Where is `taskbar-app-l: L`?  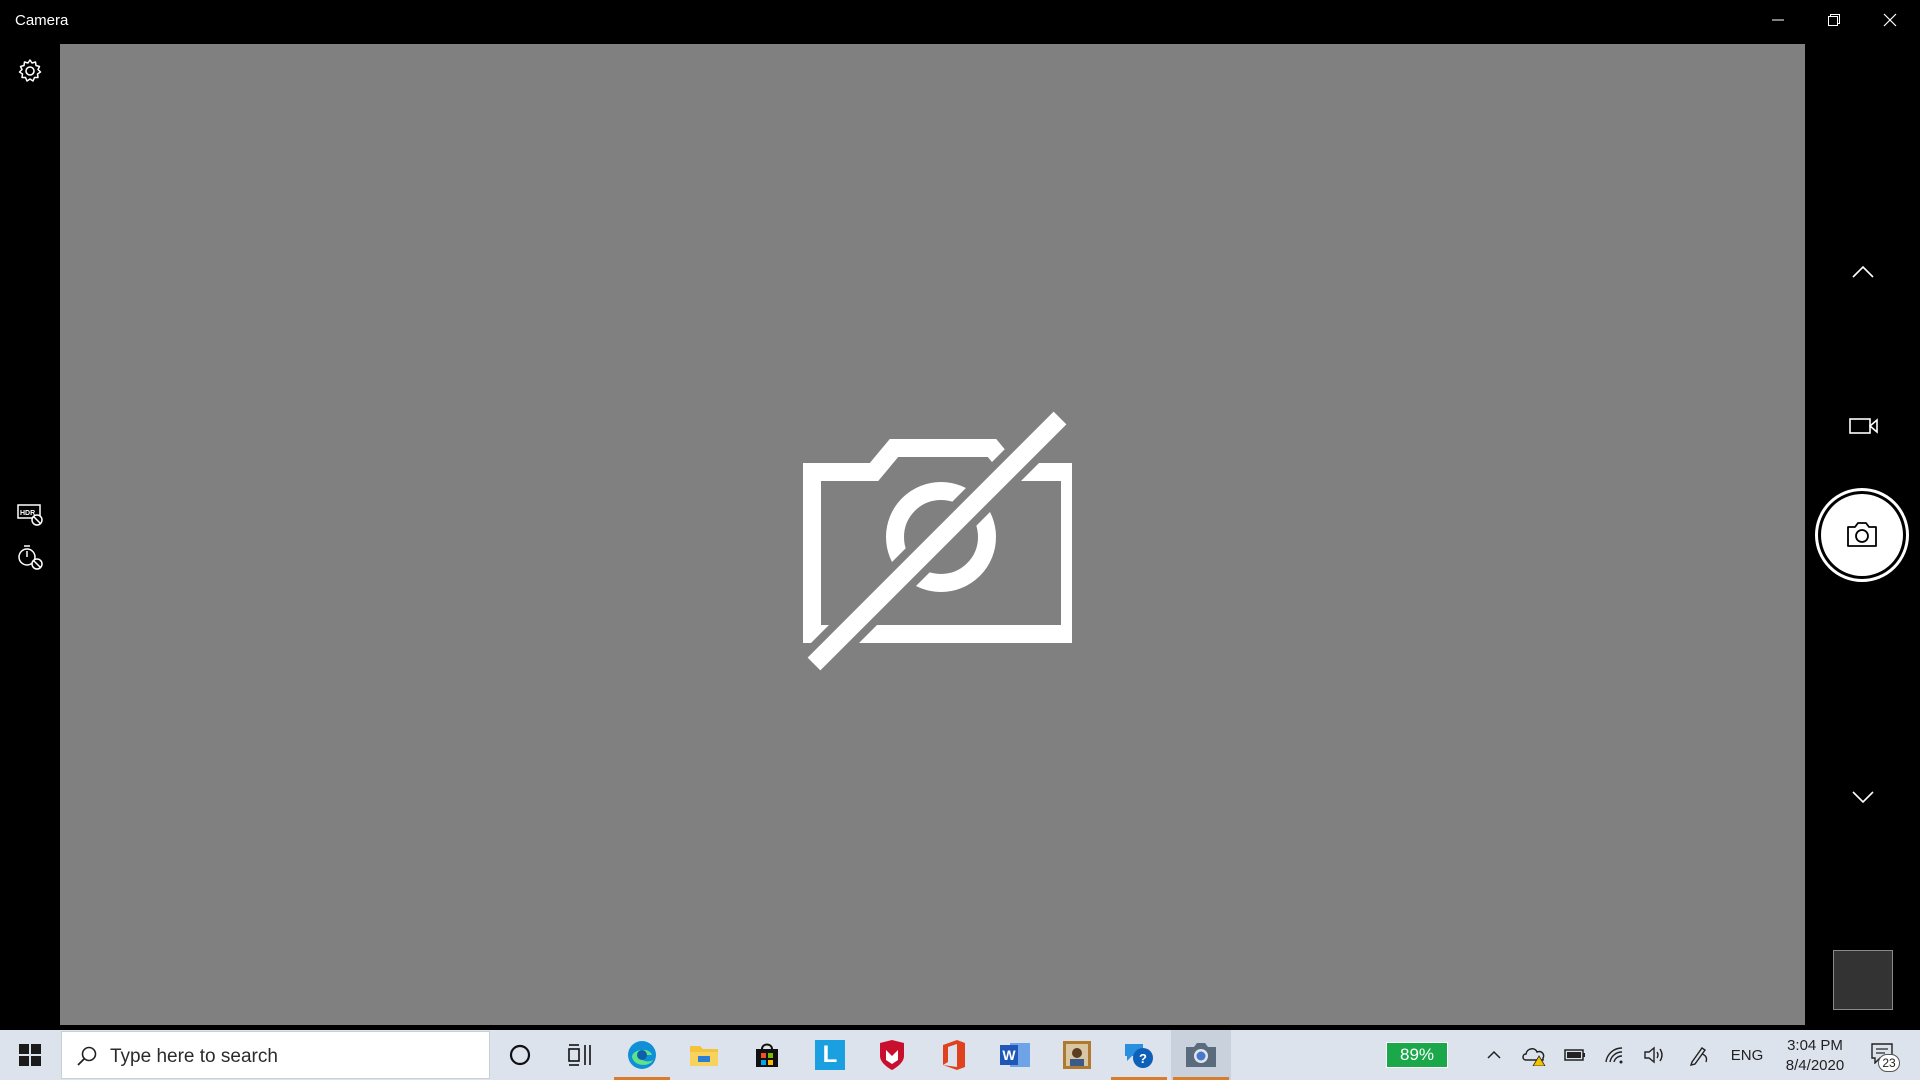 taskbar-app-l: L is located at coordinates (830, 1055).